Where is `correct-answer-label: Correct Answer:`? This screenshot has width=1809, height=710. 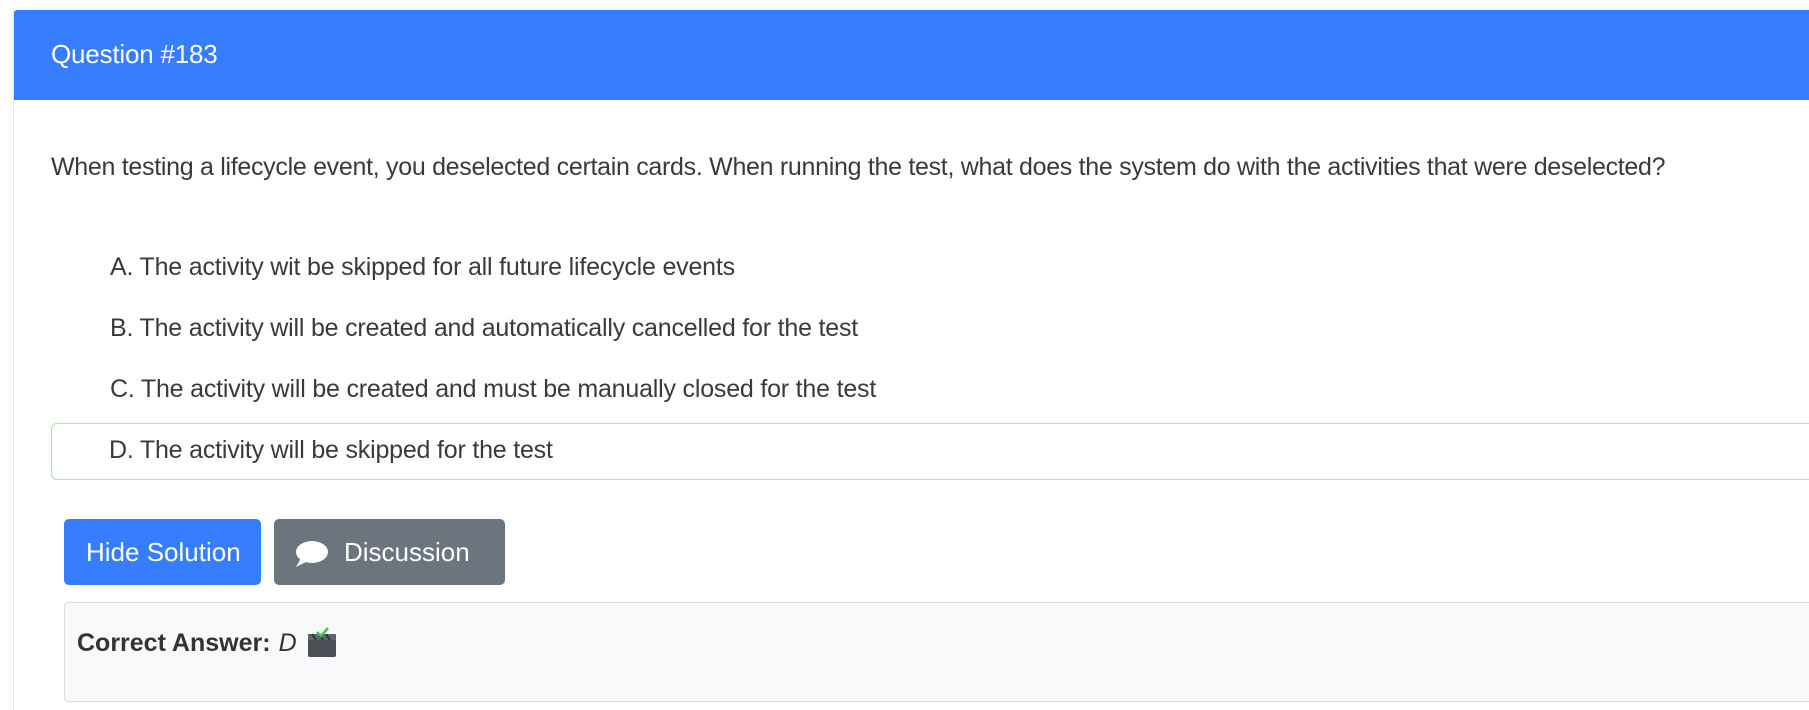
correct-answer-label: Correct Answer: is located at coordinates (174, 643).